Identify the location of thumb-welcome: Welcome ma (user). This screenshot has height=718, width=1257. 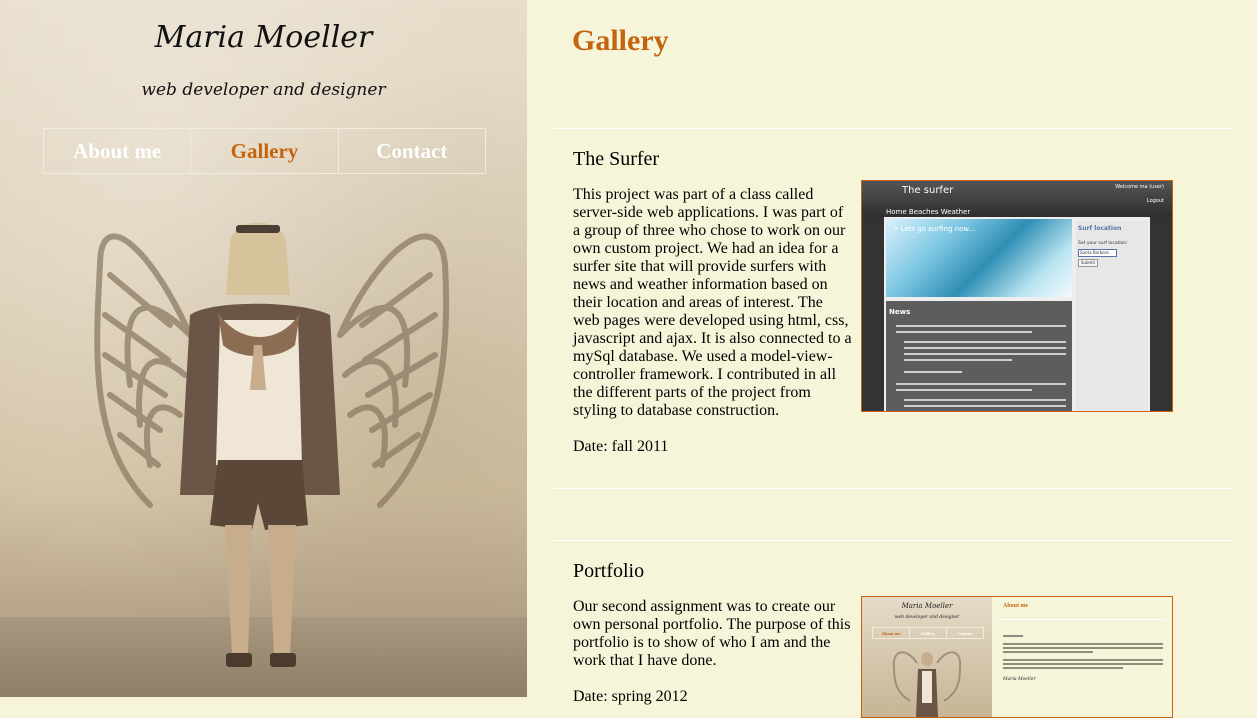
(1139, 187).